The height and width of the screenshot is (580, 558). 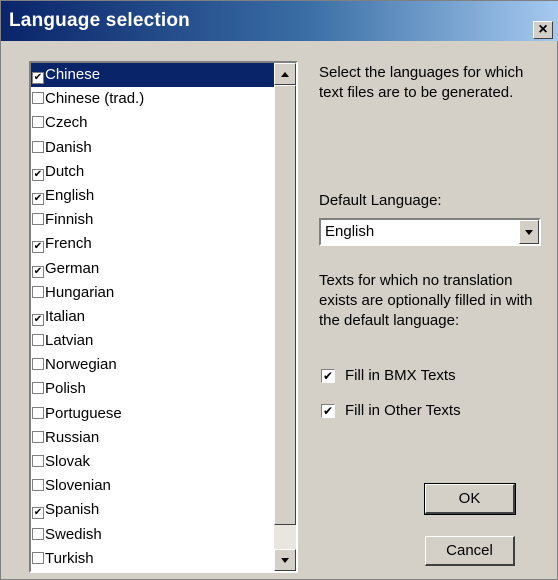 I want to click on language-label: Norwegian, so click(x=81, y=365).